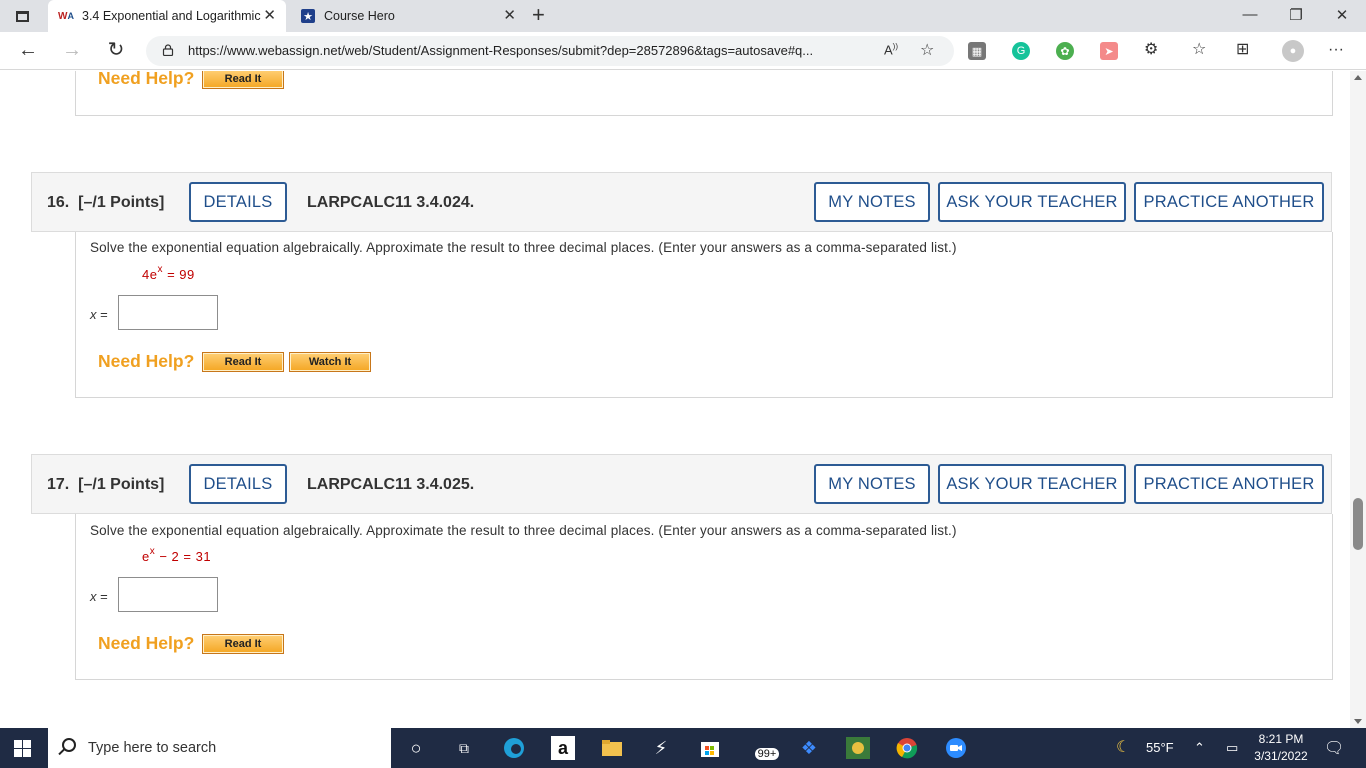  What do you see at coordinates (1021, 51) in the screenshot?
I see `grammarly-icon: G` at bounding box center [1021, 51].